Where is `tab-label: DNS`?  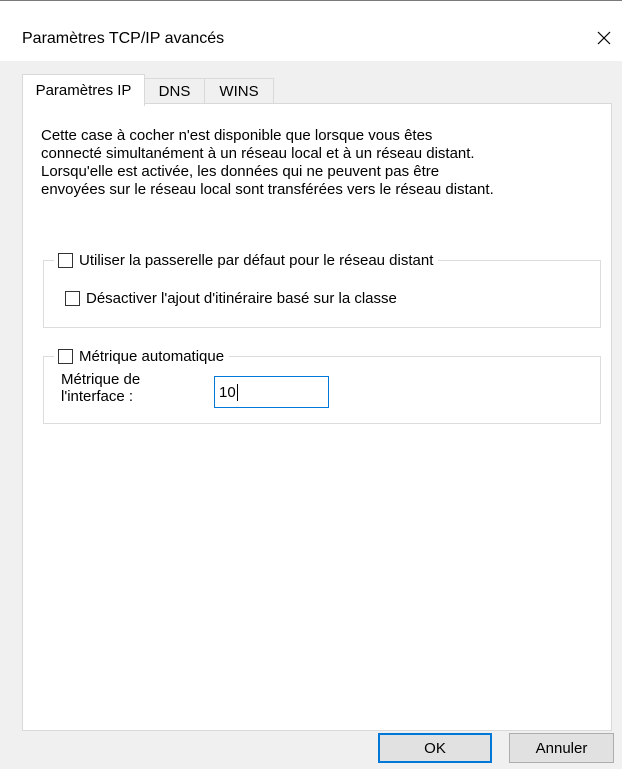
tab-label: DNS is located at coordinates (174, 91).